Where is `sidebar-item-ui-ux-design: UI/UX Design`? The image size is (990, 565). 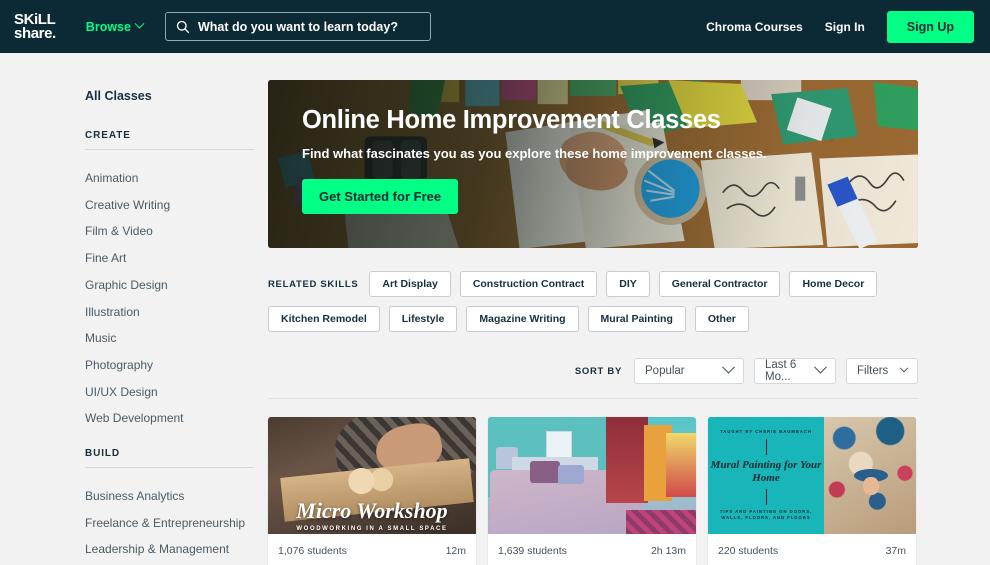
sidebar-item-ui-ux-design: UI/UX Design is located at coordinates (176, 392).